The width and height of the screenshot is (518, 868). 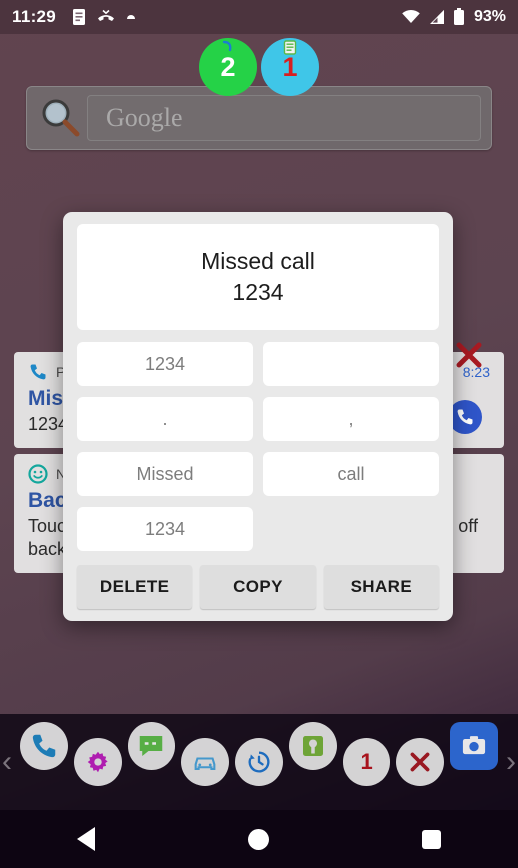 I want to click on missed-call-icon, so click(x=106, y=17).